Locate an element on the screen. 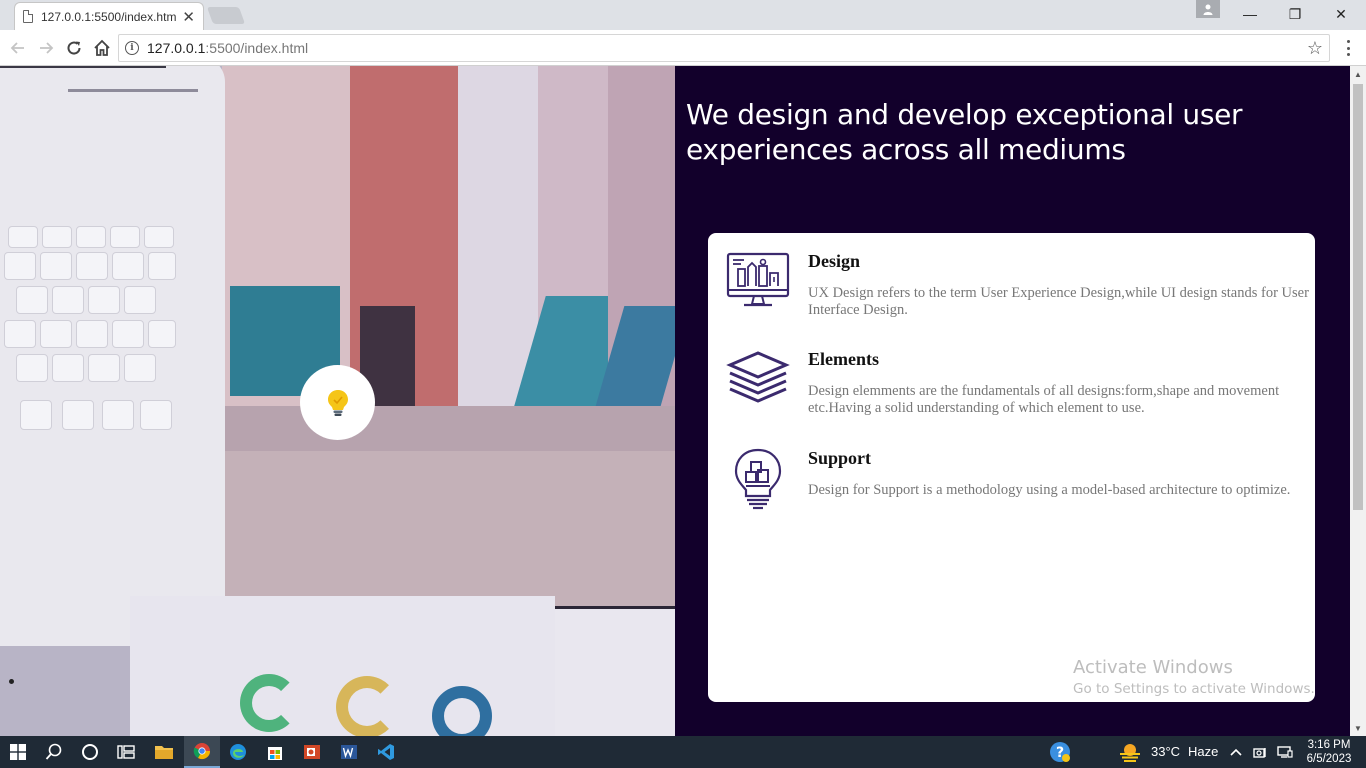  watermark-subtitle: Go to Settings to activate Windows. is located at coordinates (1194, 689).